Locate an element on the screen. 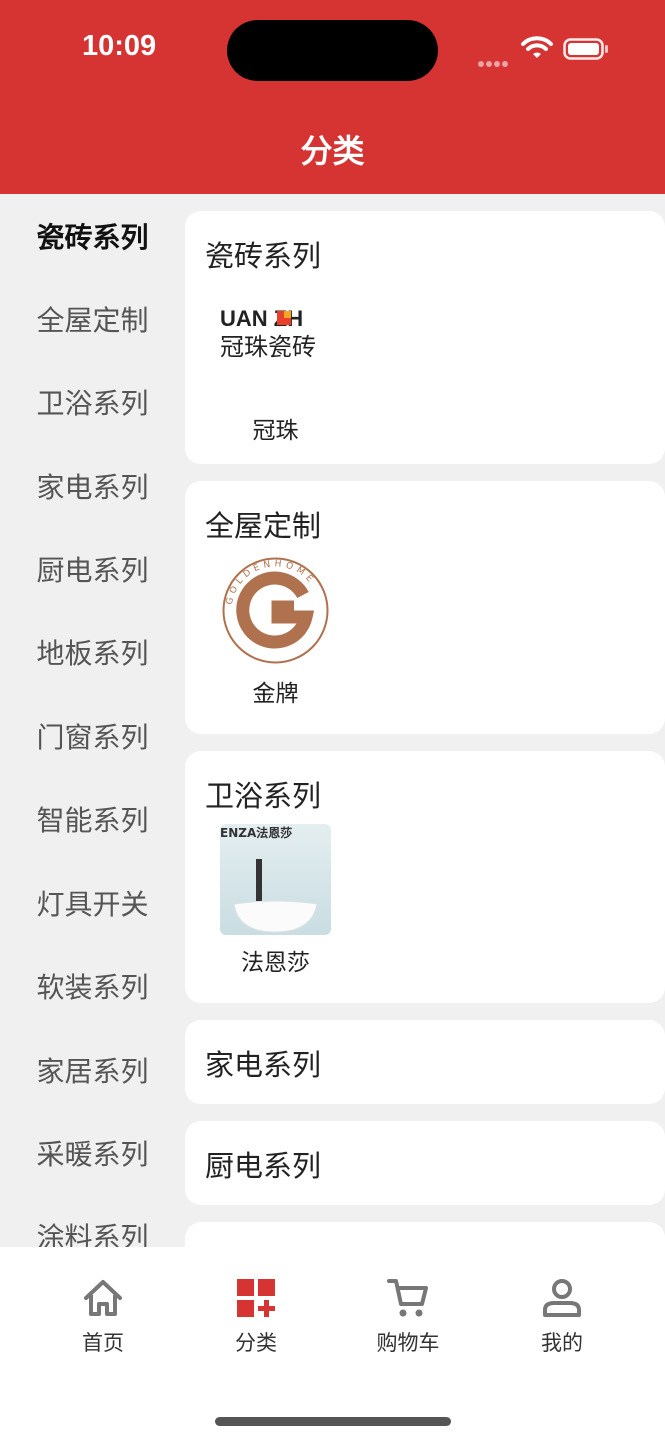 This screenshot has width=665, height=1440. goldenhome-logo: GOLDENHOME is located at coordinates (275, 610).